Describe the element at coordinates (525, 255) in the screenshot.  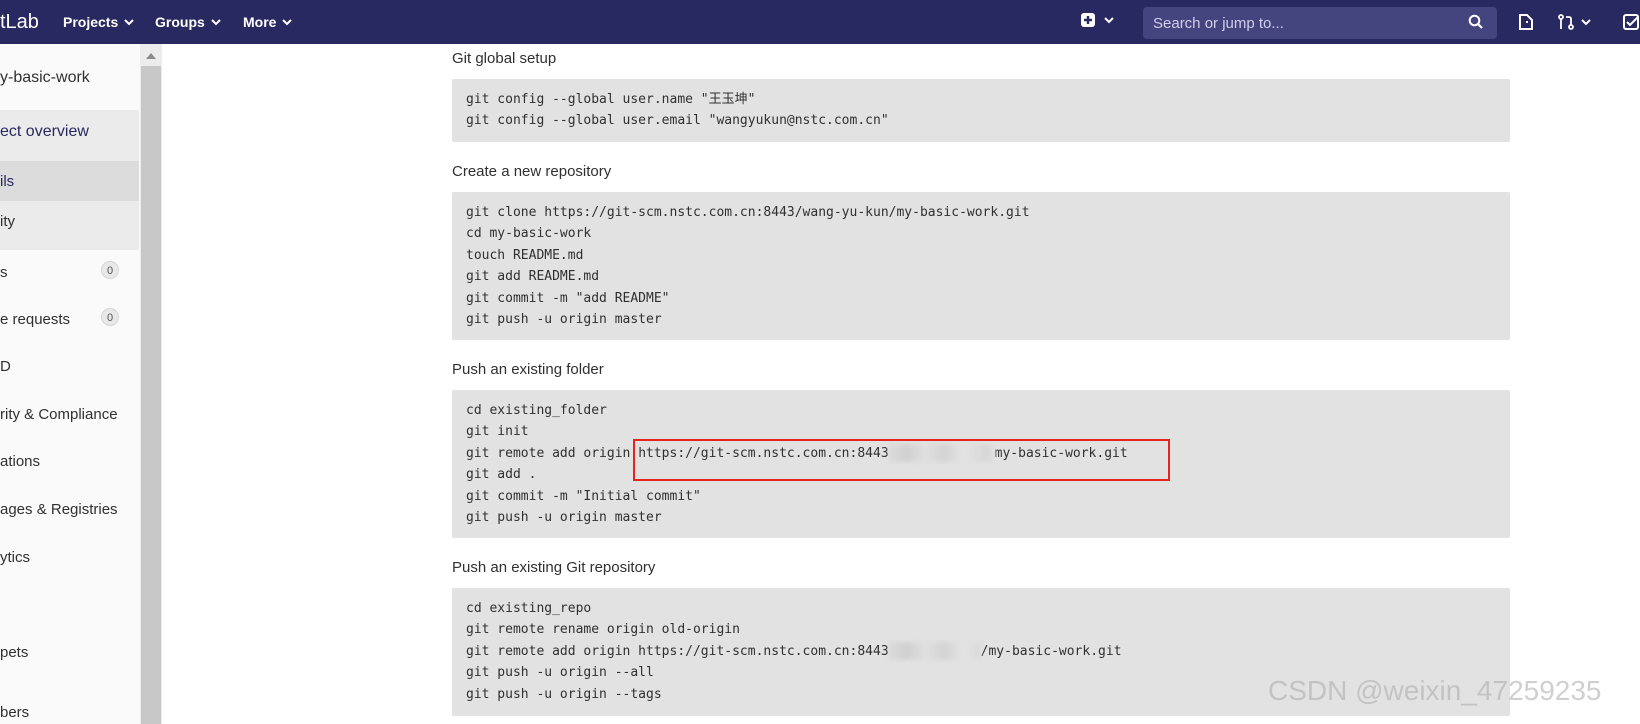
I see `code-line: touch README.md` at that location.